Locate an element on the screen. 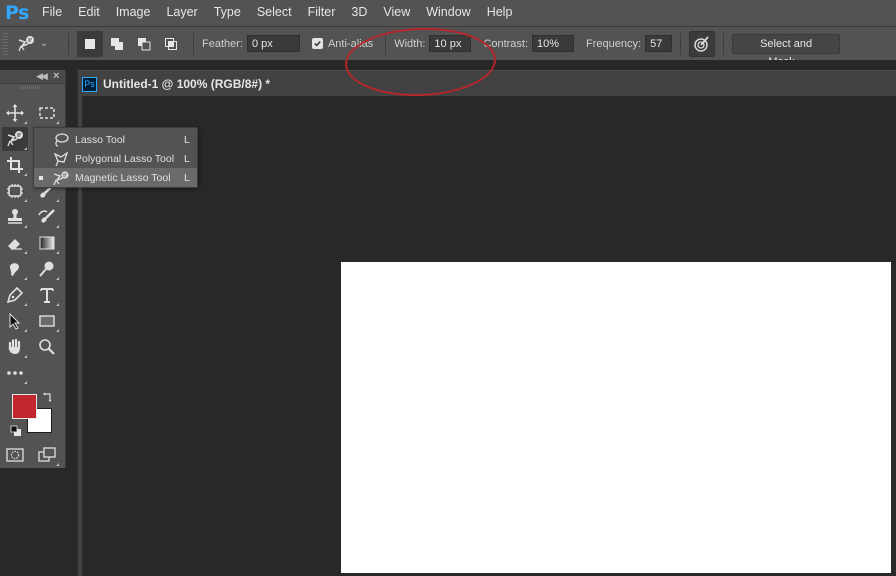 The image size is (896, 576). clone-stamp-tool is located at coordinates (15, 217).